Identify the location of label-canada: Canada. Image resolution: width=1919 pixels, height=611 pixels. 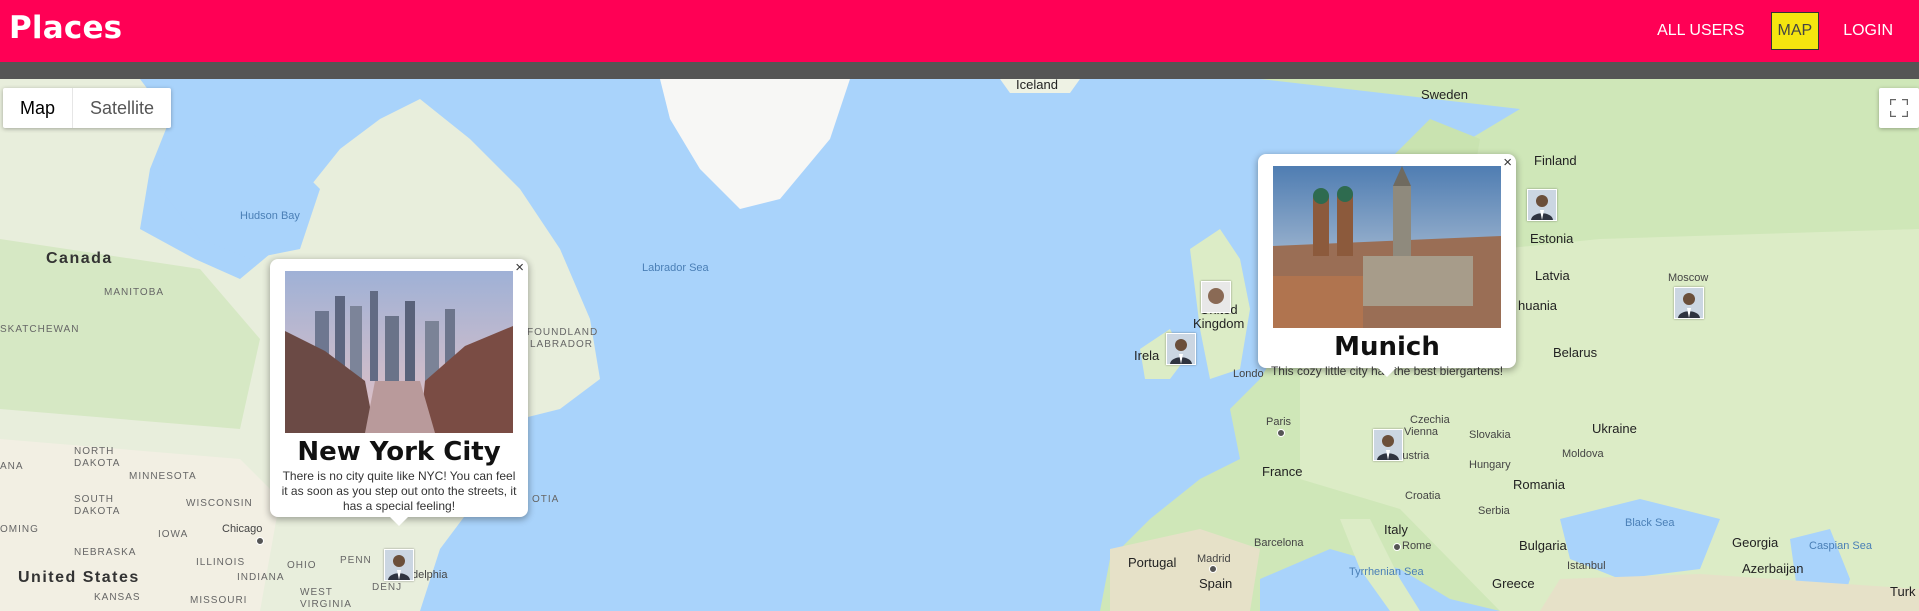
(79, 258).